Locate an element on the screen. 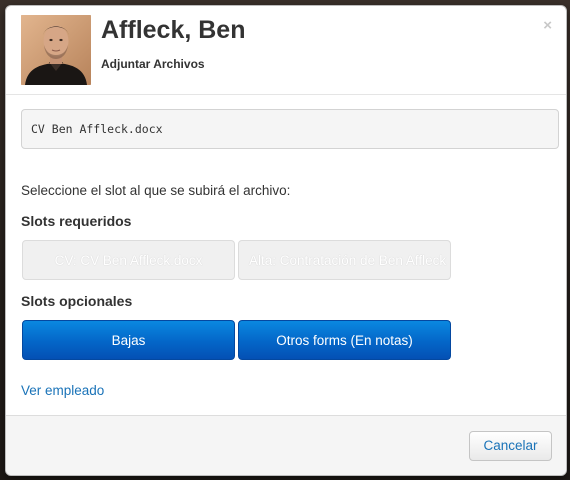 Image resolution: width=570 pixels, height=480 pixels. required-slot-alta-button: Alta: Contratación de Ben Affleck is located at coordinates (344, 260).